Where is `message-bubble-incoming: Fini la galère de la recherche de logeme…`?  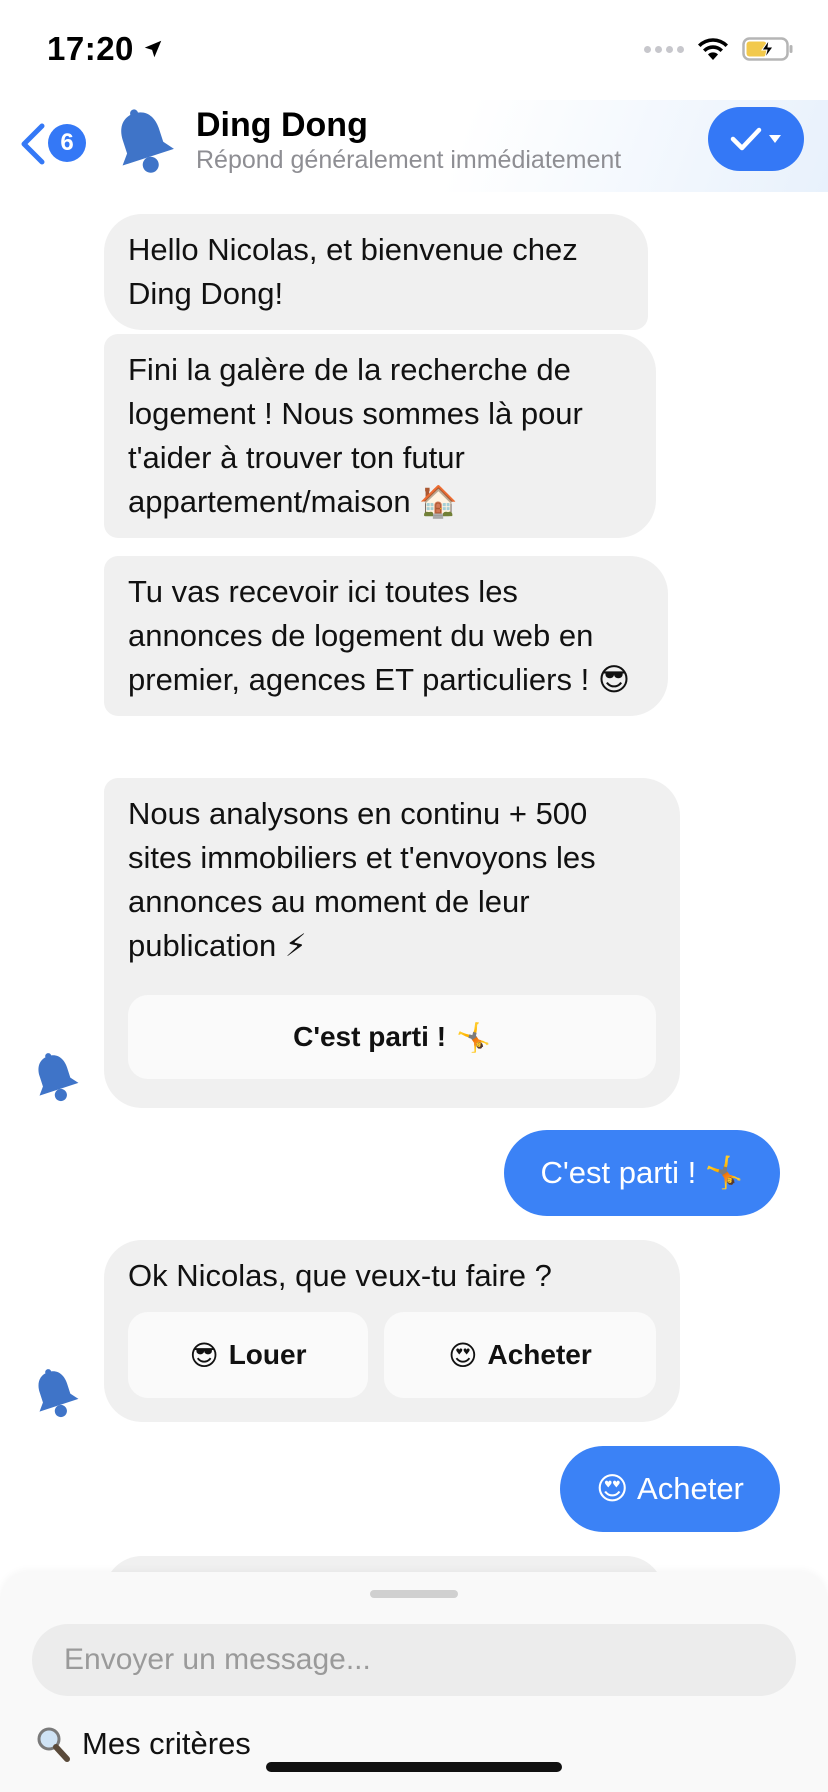 message-bubble-incoming: Fini la galère de la recherche de logeme… is located at coordinates (380, 436).